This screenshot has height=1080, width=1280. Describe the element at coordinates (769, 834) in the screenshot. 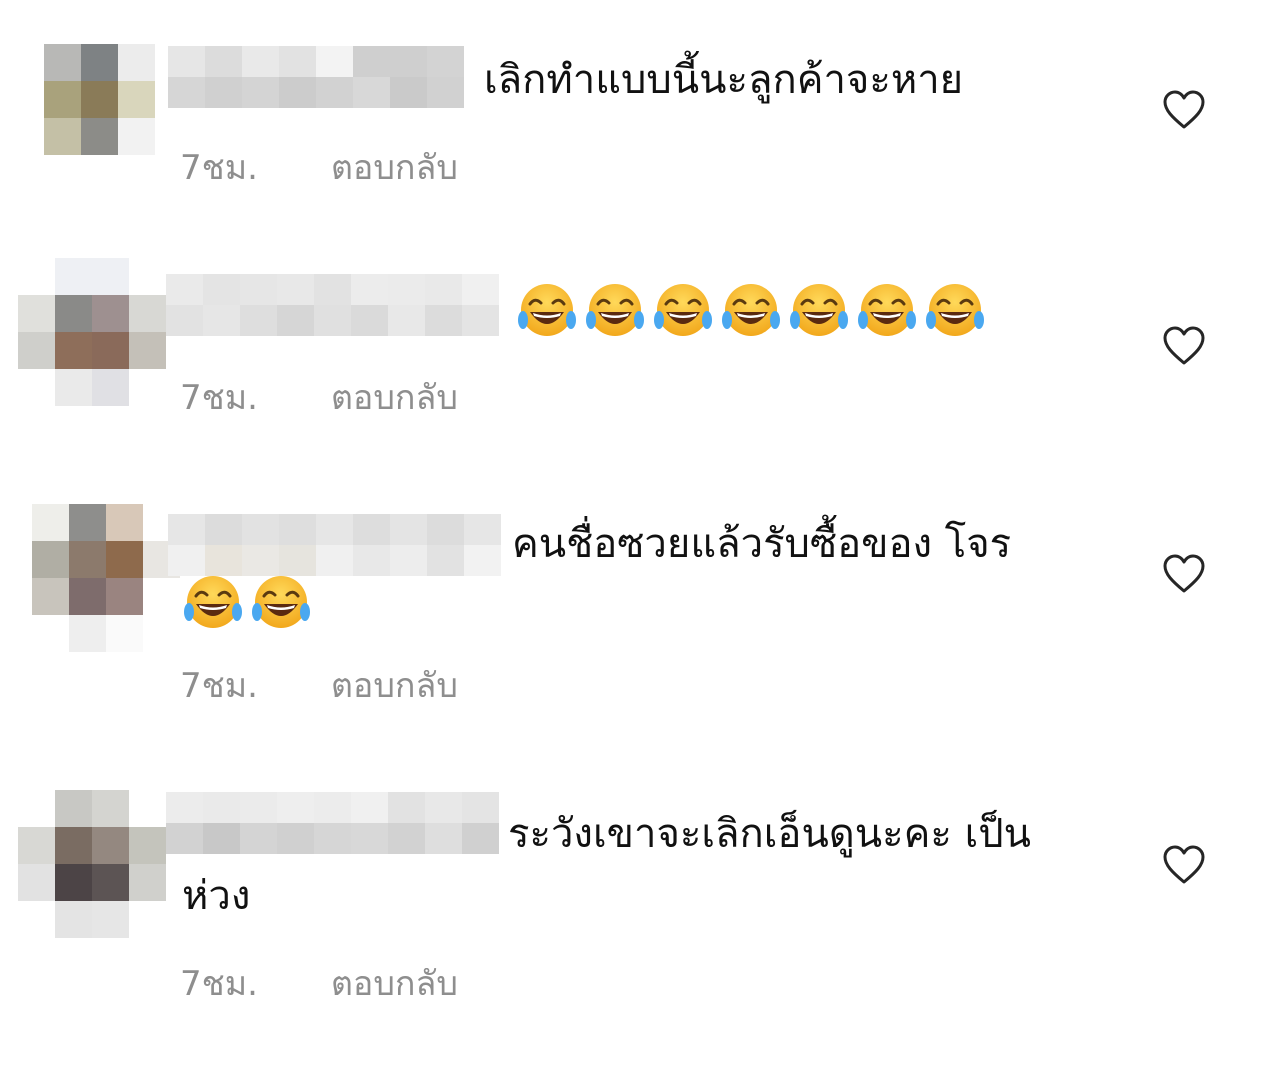

I see `comment-text: ระวังเขาจะเลิกเอ็นดูนะคะ เป็น` at that location.